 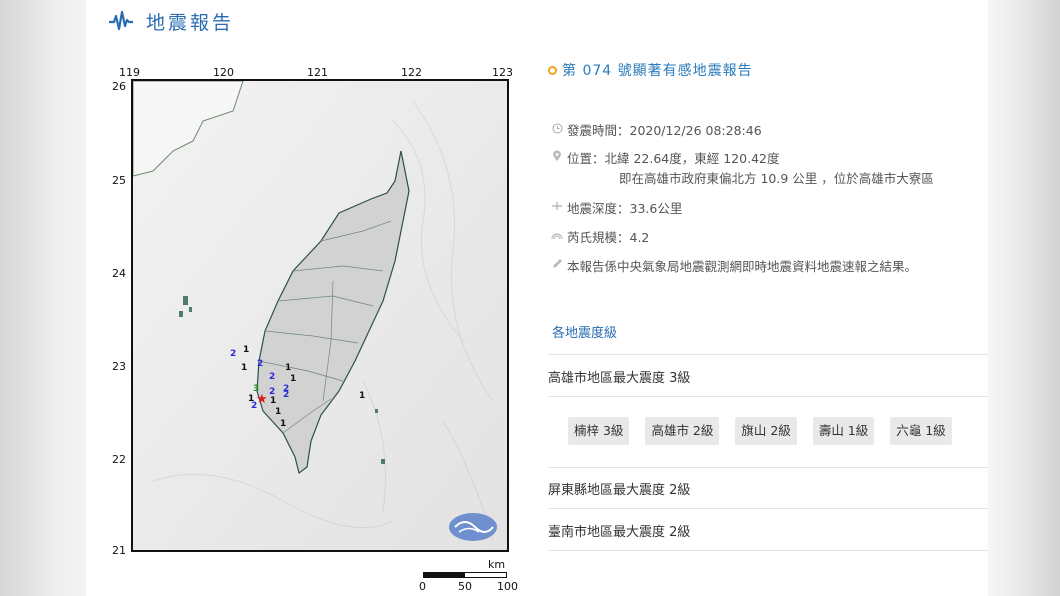 I want to click on report-title: 第 074 號顯著有感地震報告, so click(x=768, y=70).